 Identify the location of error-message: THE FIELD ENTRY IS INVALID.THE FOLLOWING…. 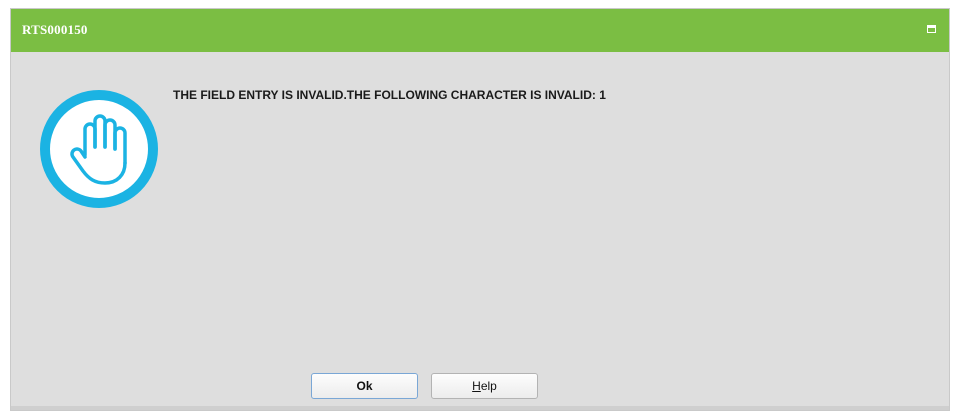
(389, 95).